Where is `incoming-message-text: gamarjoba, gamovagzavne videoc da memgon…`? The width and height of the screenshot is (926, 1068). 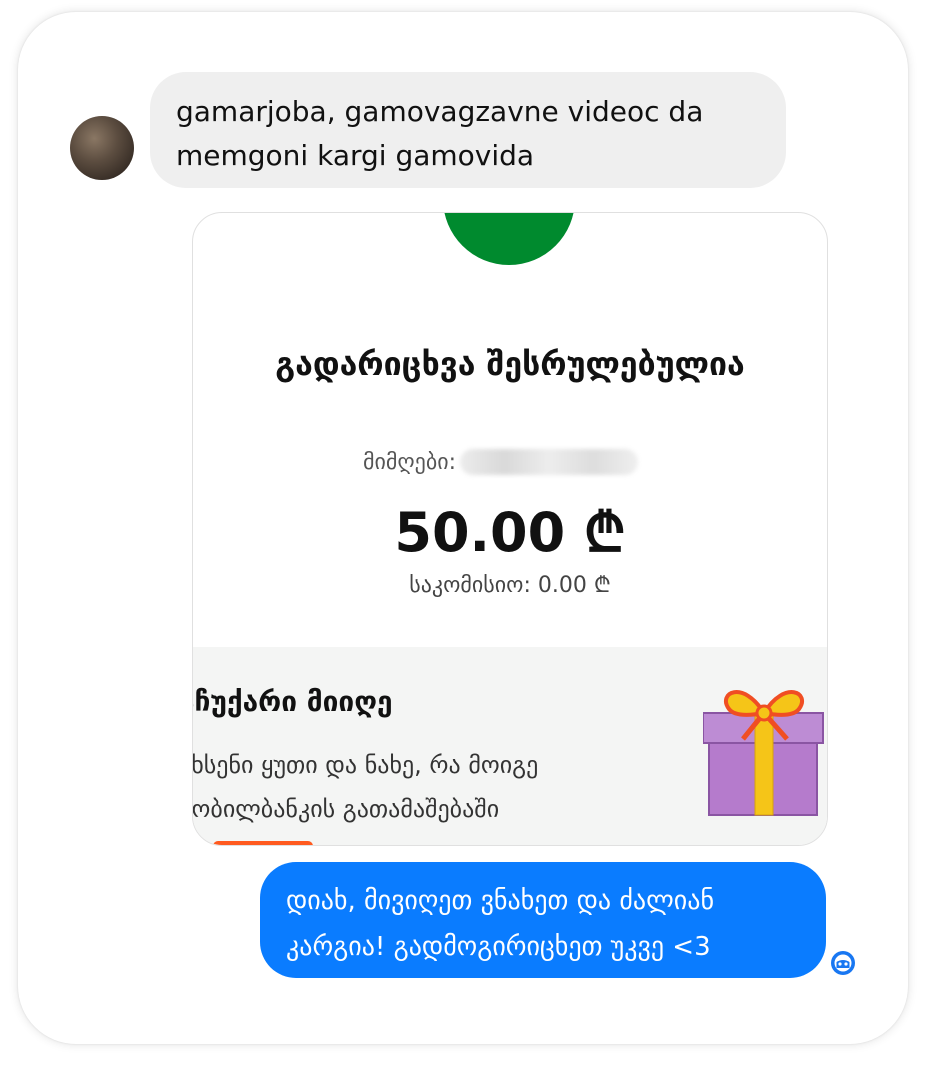
incoming-message-text: gamarjoba, gamovagzavne videoc da memgon… is located at coordinates (440, 133).